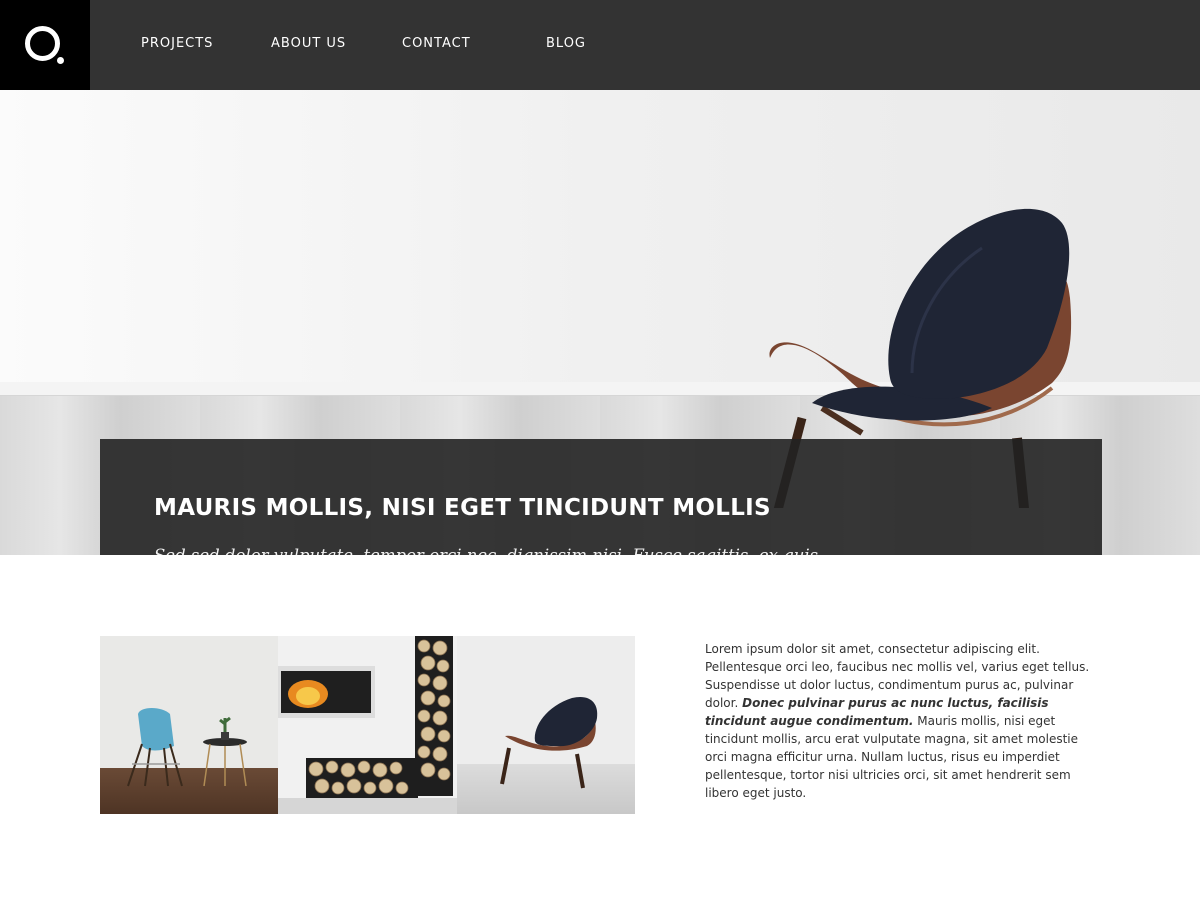 The height and width of the screenshot is (900, 1200). I want to click on nav-item-contact: CONTACT, so click(436, 43).